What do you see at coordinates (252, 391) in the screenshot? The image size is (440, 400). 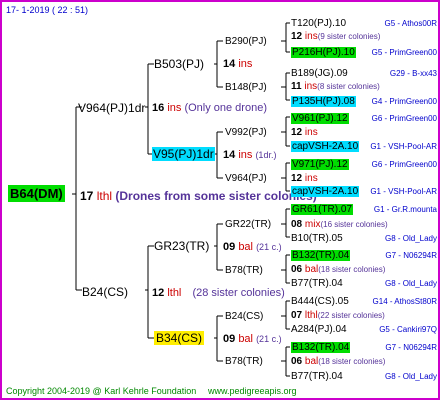 I see `site-link: www.pedigreeapis.org` at bounding box center [252, 391].